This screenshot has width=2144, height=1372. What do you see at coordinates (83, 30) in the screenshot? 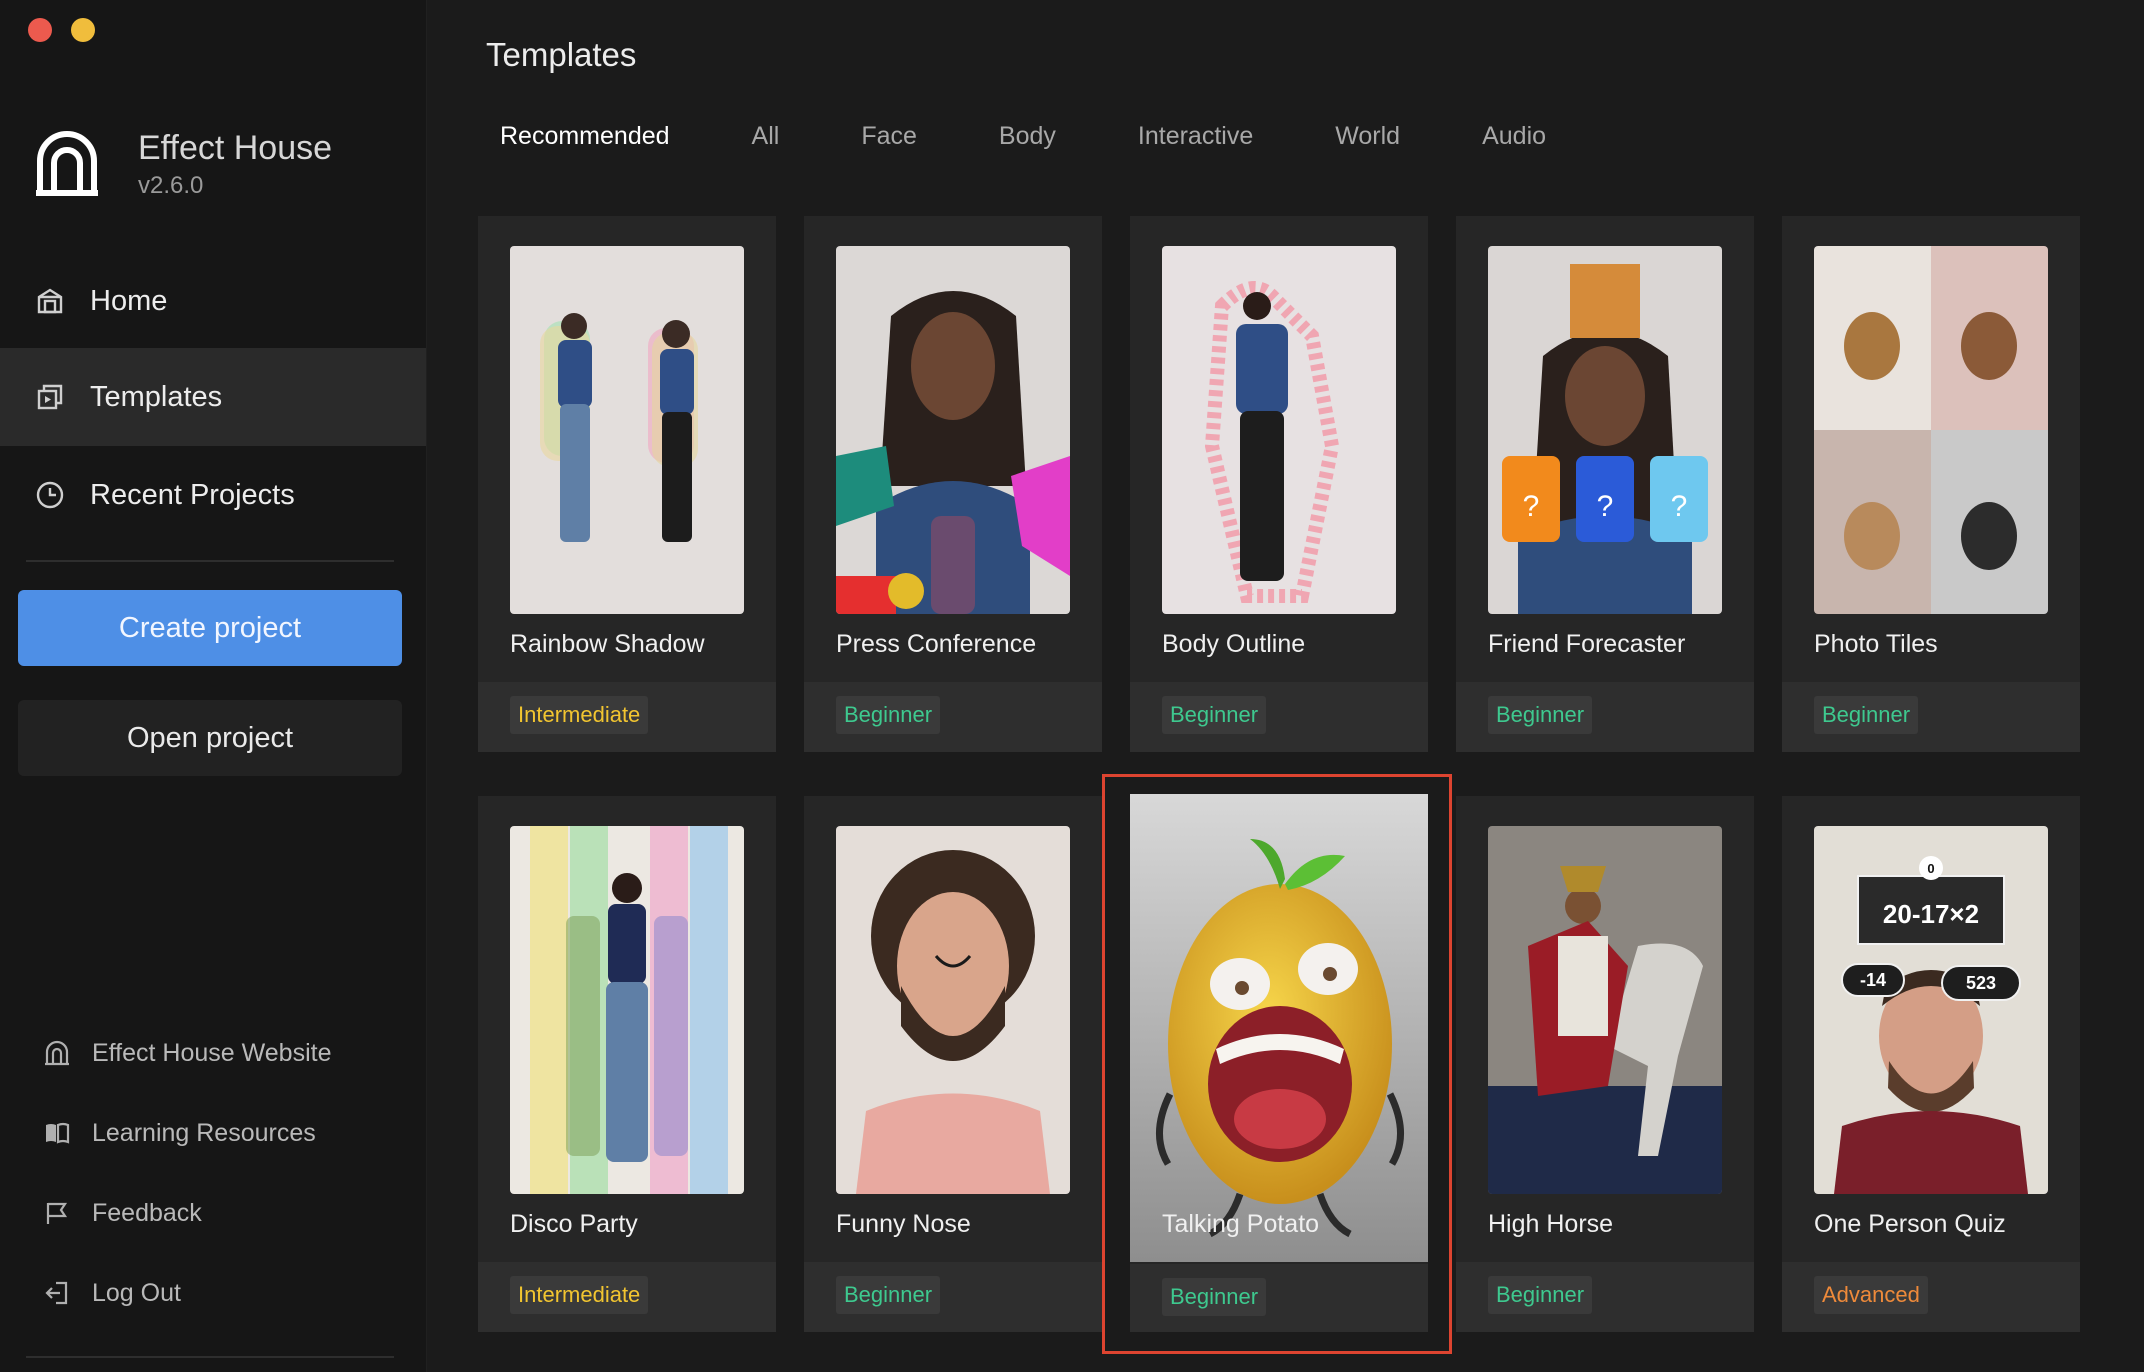
I see `minimize-window-button` at bounding box center [83, 30].